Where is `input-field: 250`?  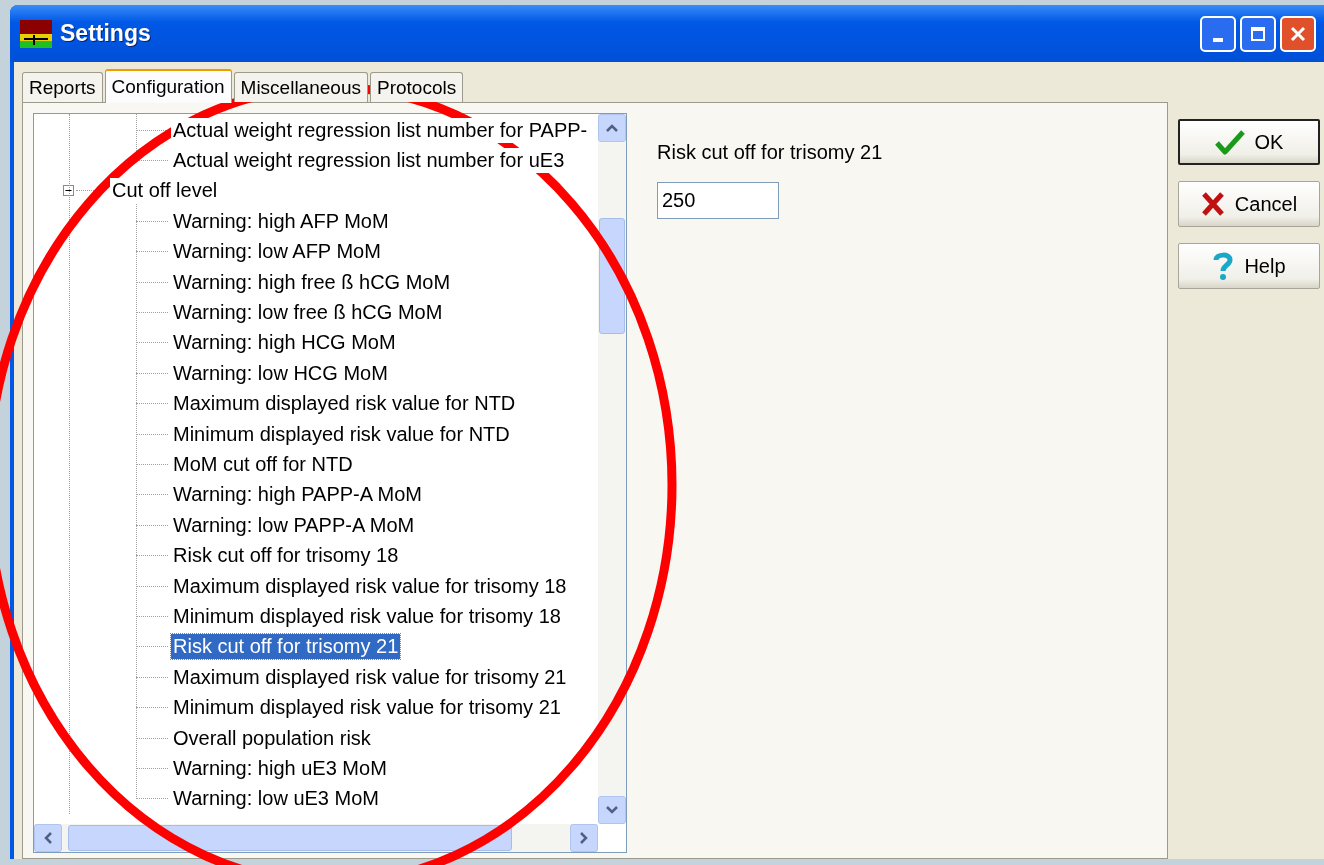 input-field: 250 is located at coordinates (718, 200).